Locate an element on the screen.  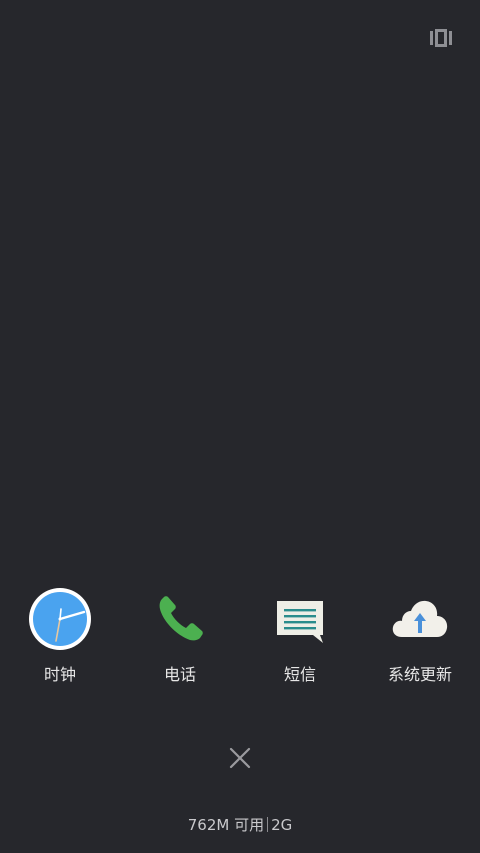
recent-apps-row: 时钟 电话 短信 系统更新 is located at coordinates (240, 642).